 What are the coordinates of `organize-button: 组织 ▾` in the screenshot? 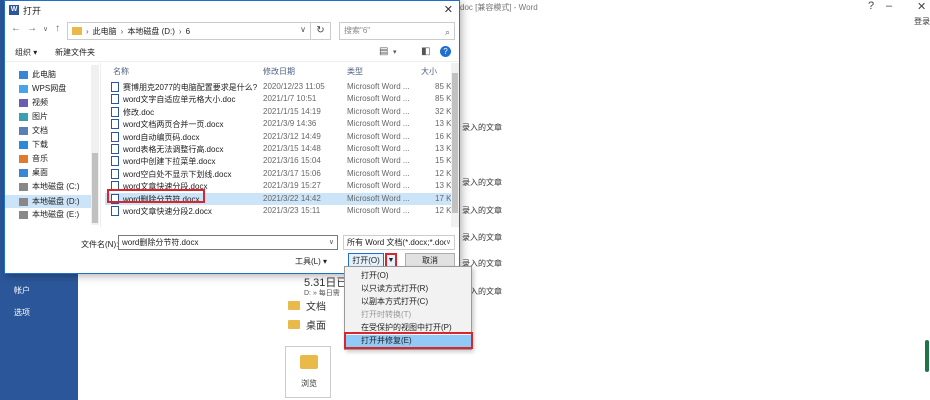 It's located at (26, 52).